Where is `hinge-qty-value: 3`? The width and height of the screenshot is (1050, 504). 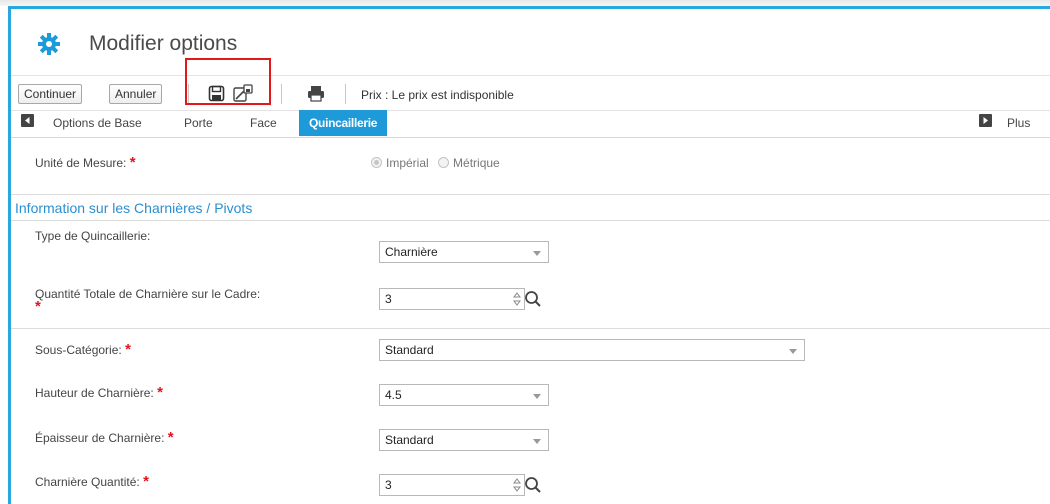 hinge-qty-value: 3 is located at coordinates (388, 485).